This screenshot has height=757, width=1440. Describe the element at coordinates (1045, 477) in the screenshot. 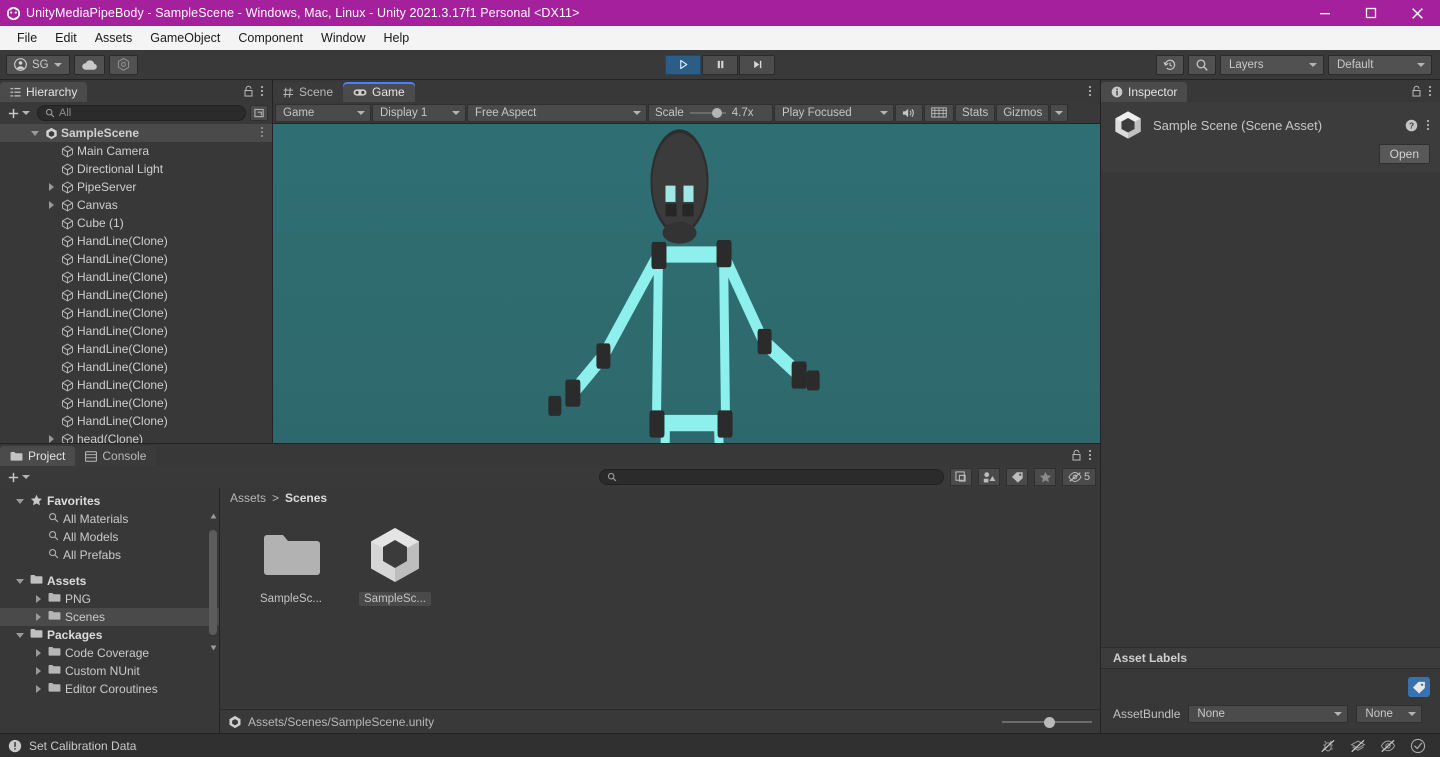

I see `favorite-star-button` at that location.